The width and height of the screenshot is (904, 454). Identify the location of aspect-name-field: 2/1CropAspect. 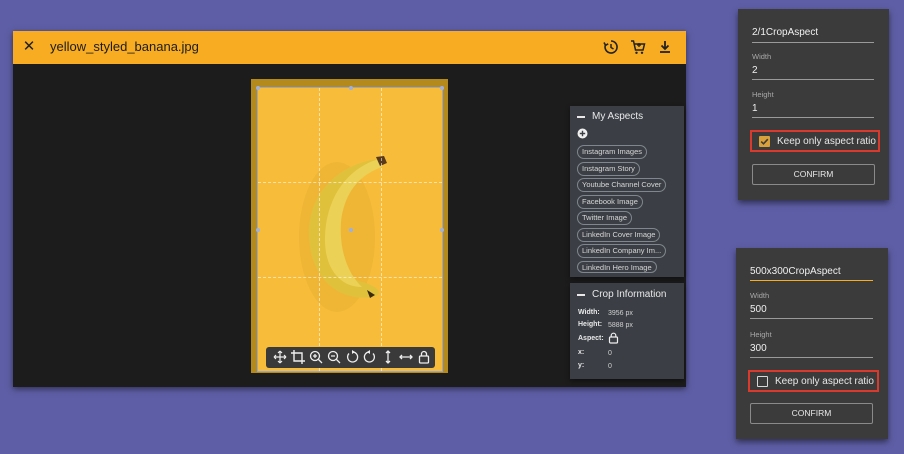
(785, 32).